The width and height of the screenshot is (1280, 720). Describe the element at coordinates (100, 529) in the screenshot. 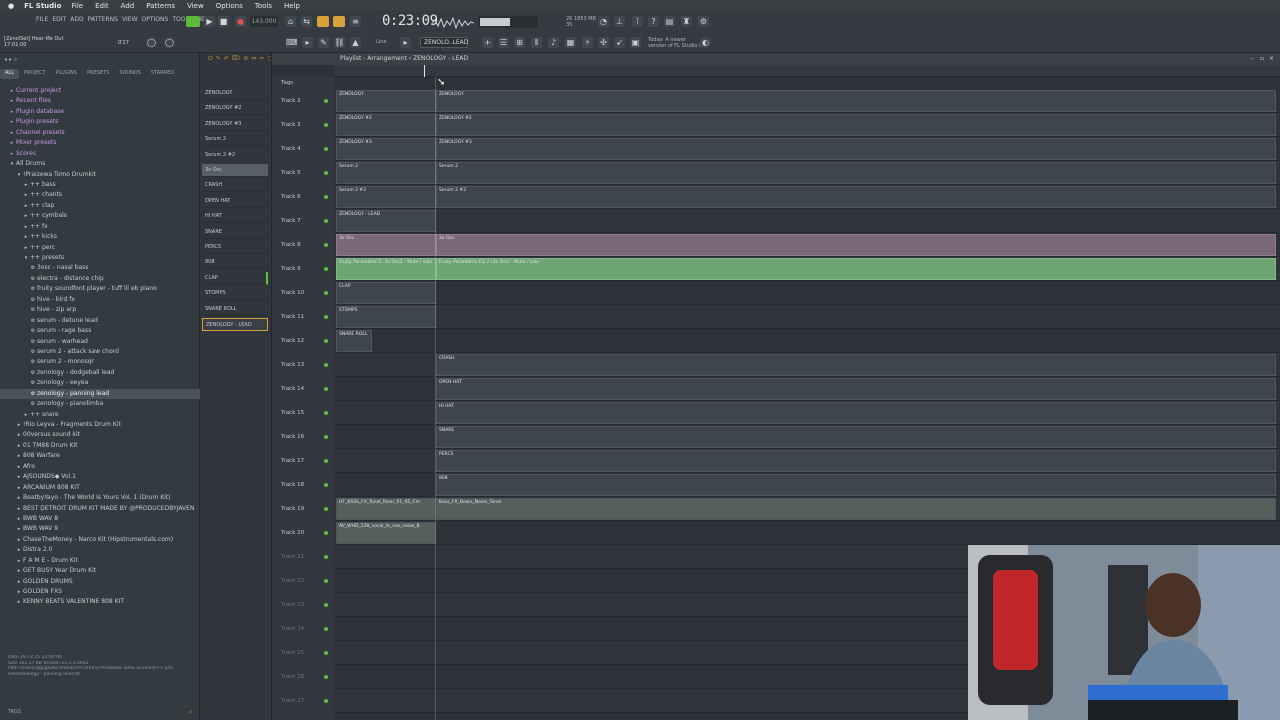

I see `browser-item: ▸ BWB WAV 9` at that location.